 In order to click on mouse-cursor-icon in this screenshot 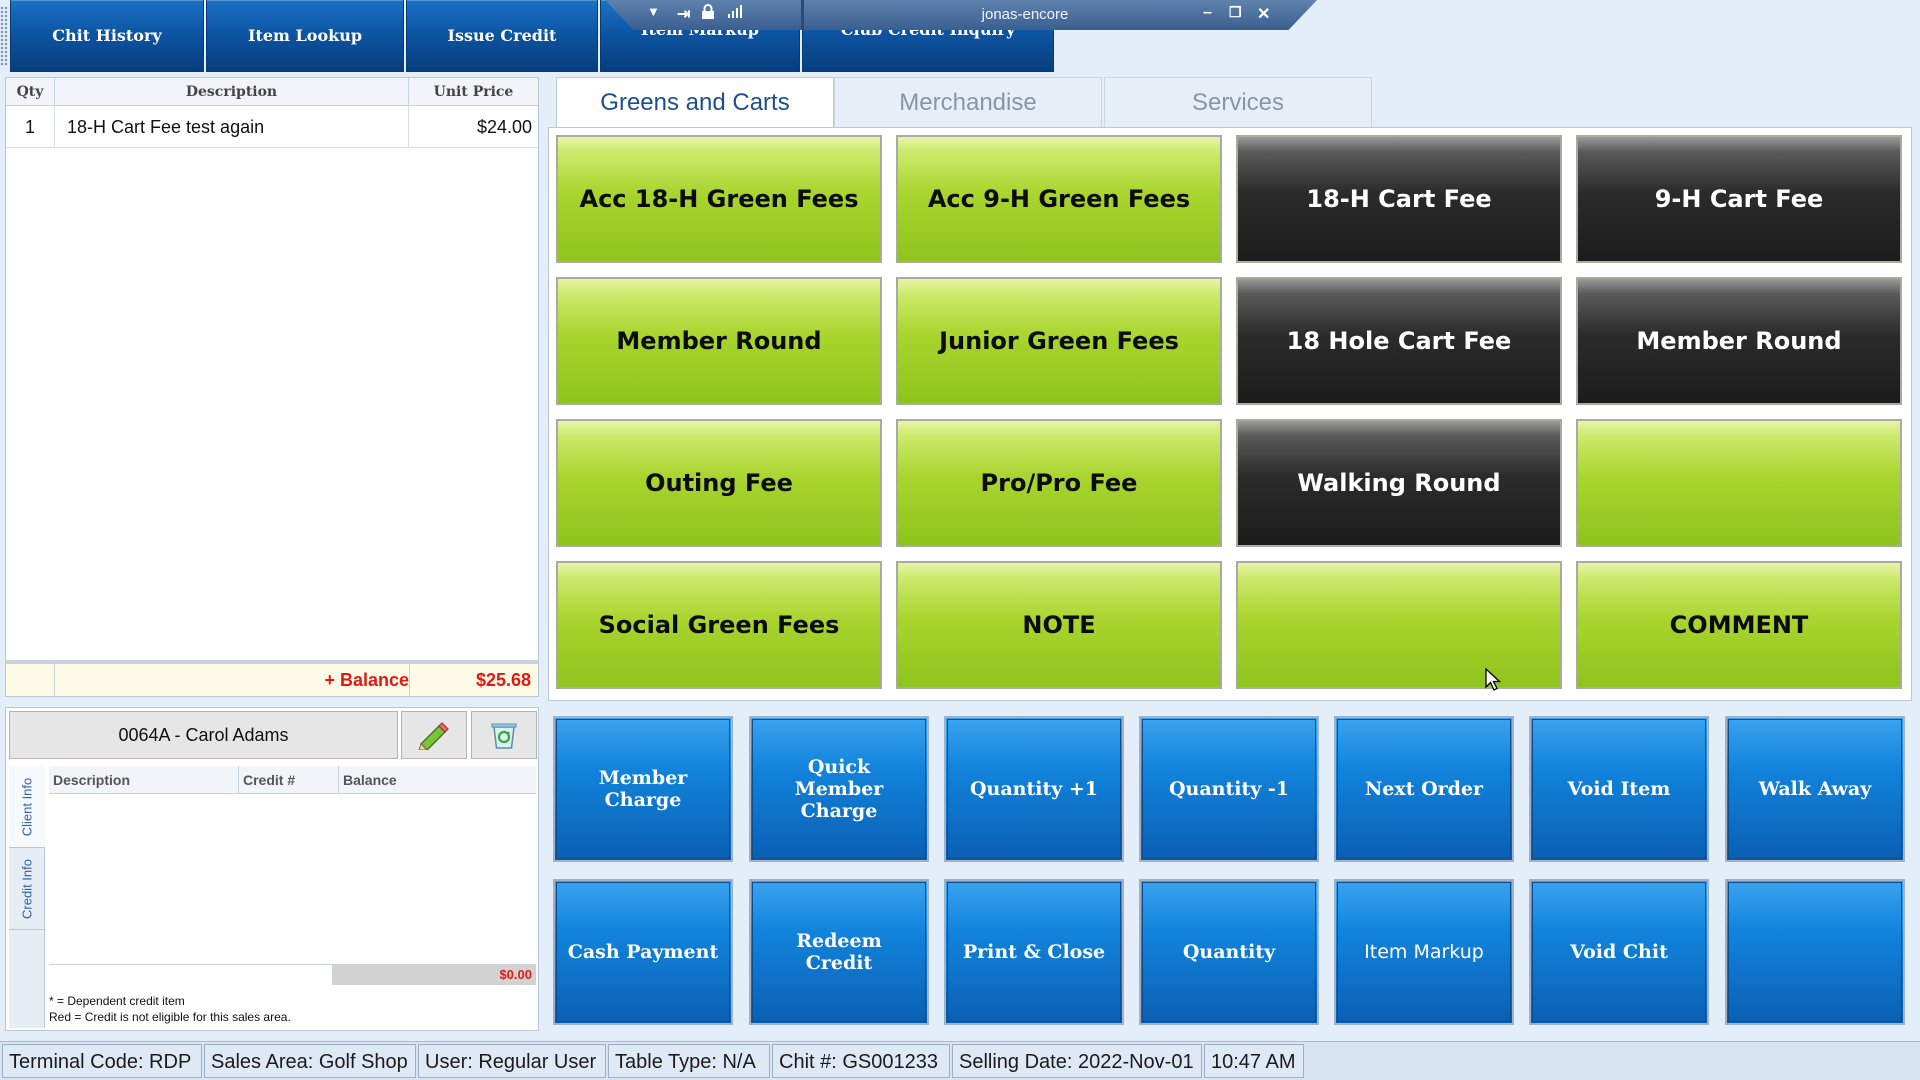, I will do `click(1493, 679)`.